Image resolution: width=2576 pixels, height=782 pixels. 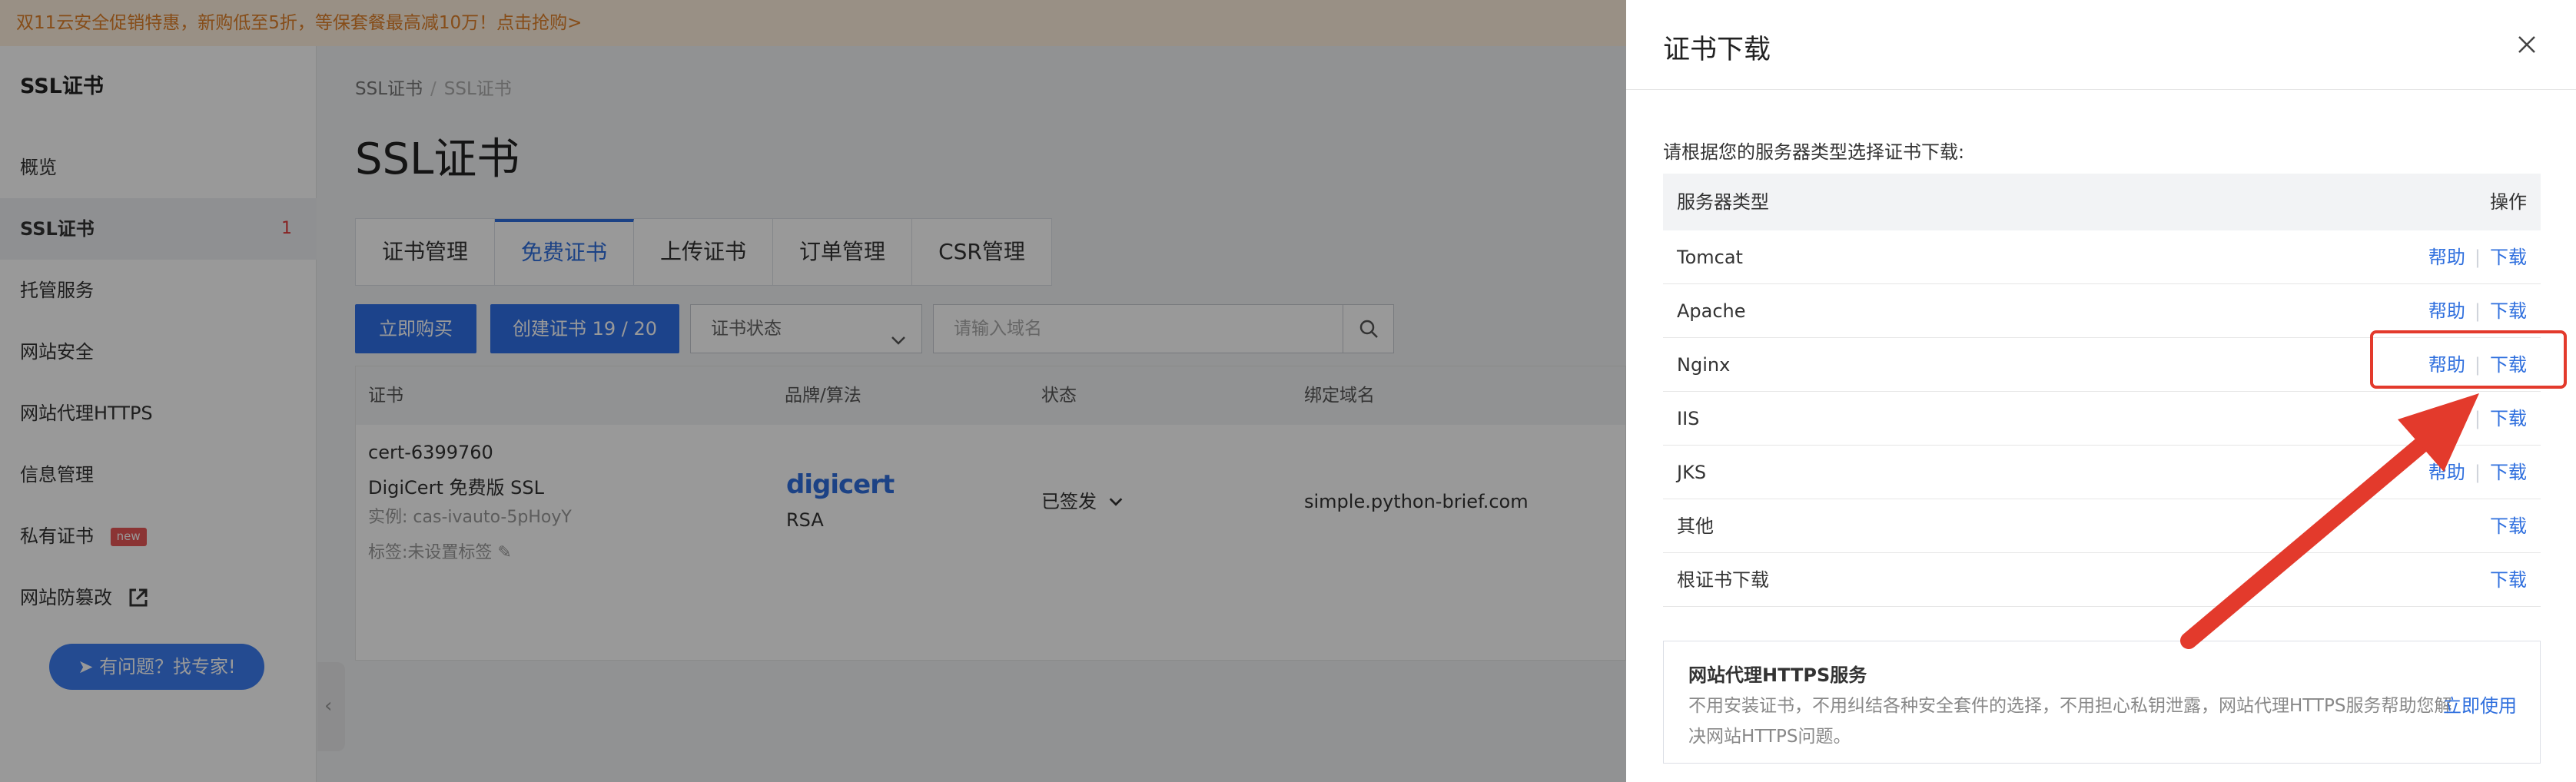 I want to click on use-now-link: 立即使用, so click(x=2480, y=706).